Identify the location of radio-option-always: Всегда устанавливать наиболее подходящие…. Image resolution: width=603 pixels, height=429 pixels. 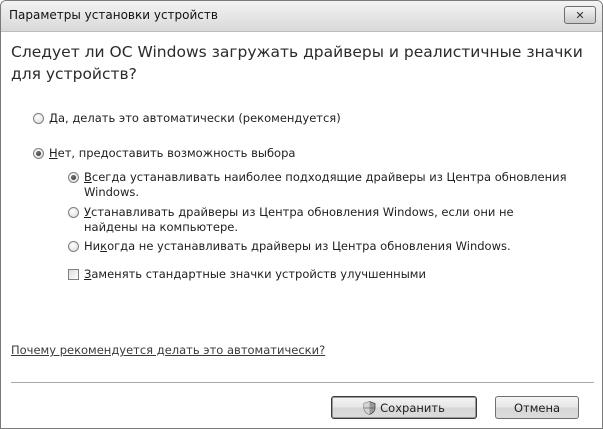
(328, 185).